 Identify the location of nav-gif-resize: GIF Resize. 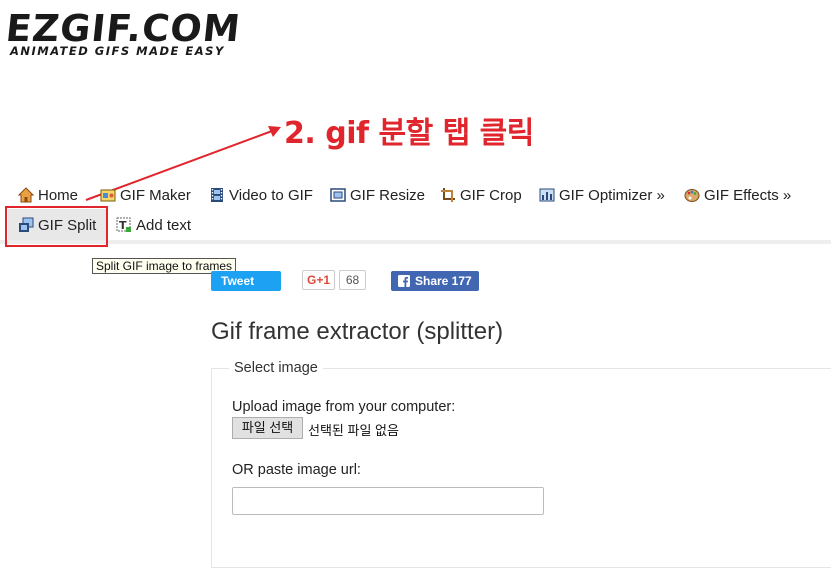
(377, 195).